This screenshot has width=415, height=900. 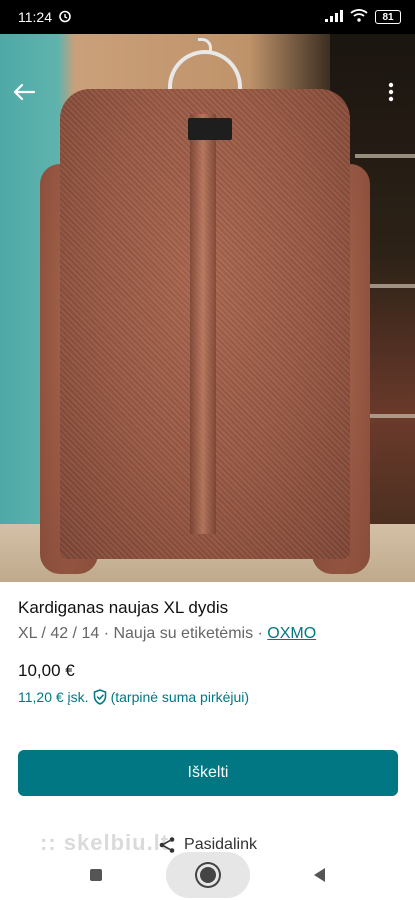 I want to click on signal-icon, so click(x=334, y=17).